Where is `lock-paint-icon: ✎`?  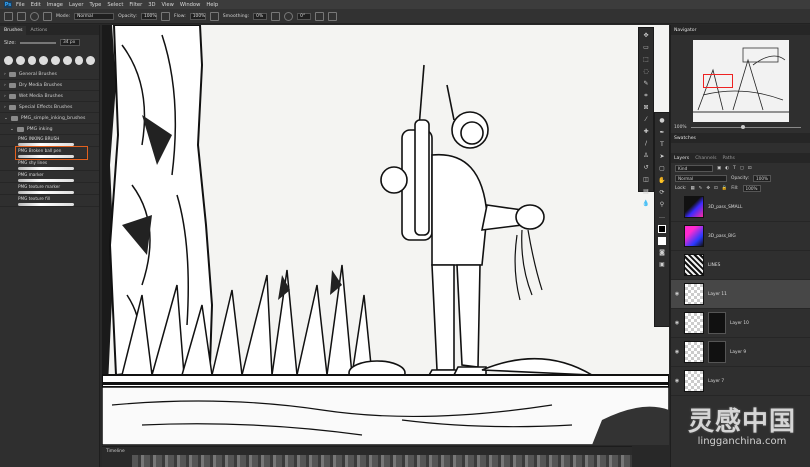
lock-paint-icon: ✎ is located at coordinates (701, 188).